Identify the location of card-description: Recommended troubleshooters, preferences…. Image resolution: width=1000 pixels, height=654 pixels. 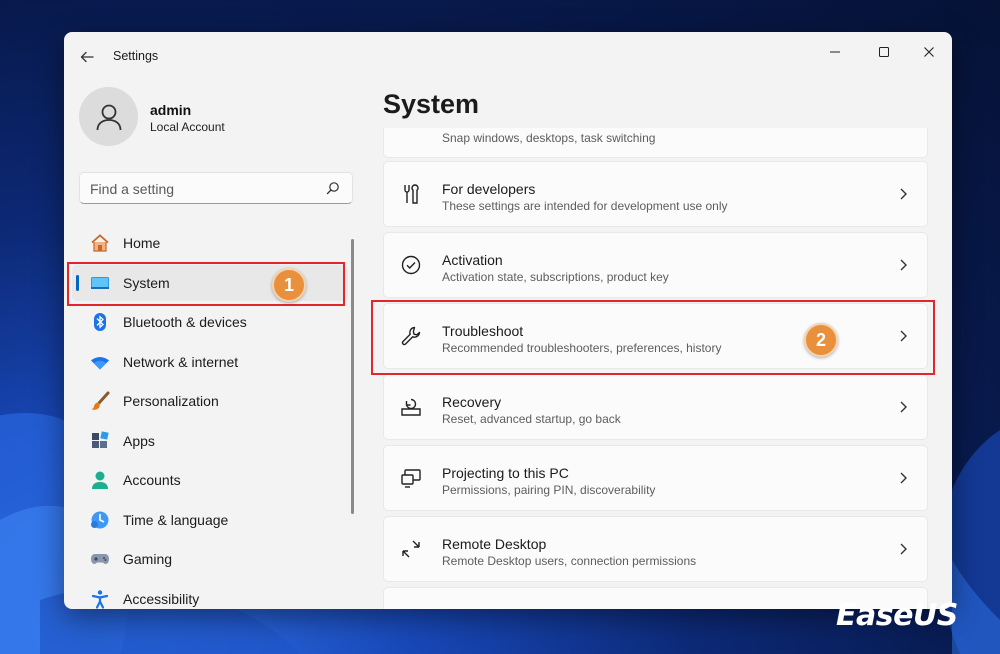
(582, 348).